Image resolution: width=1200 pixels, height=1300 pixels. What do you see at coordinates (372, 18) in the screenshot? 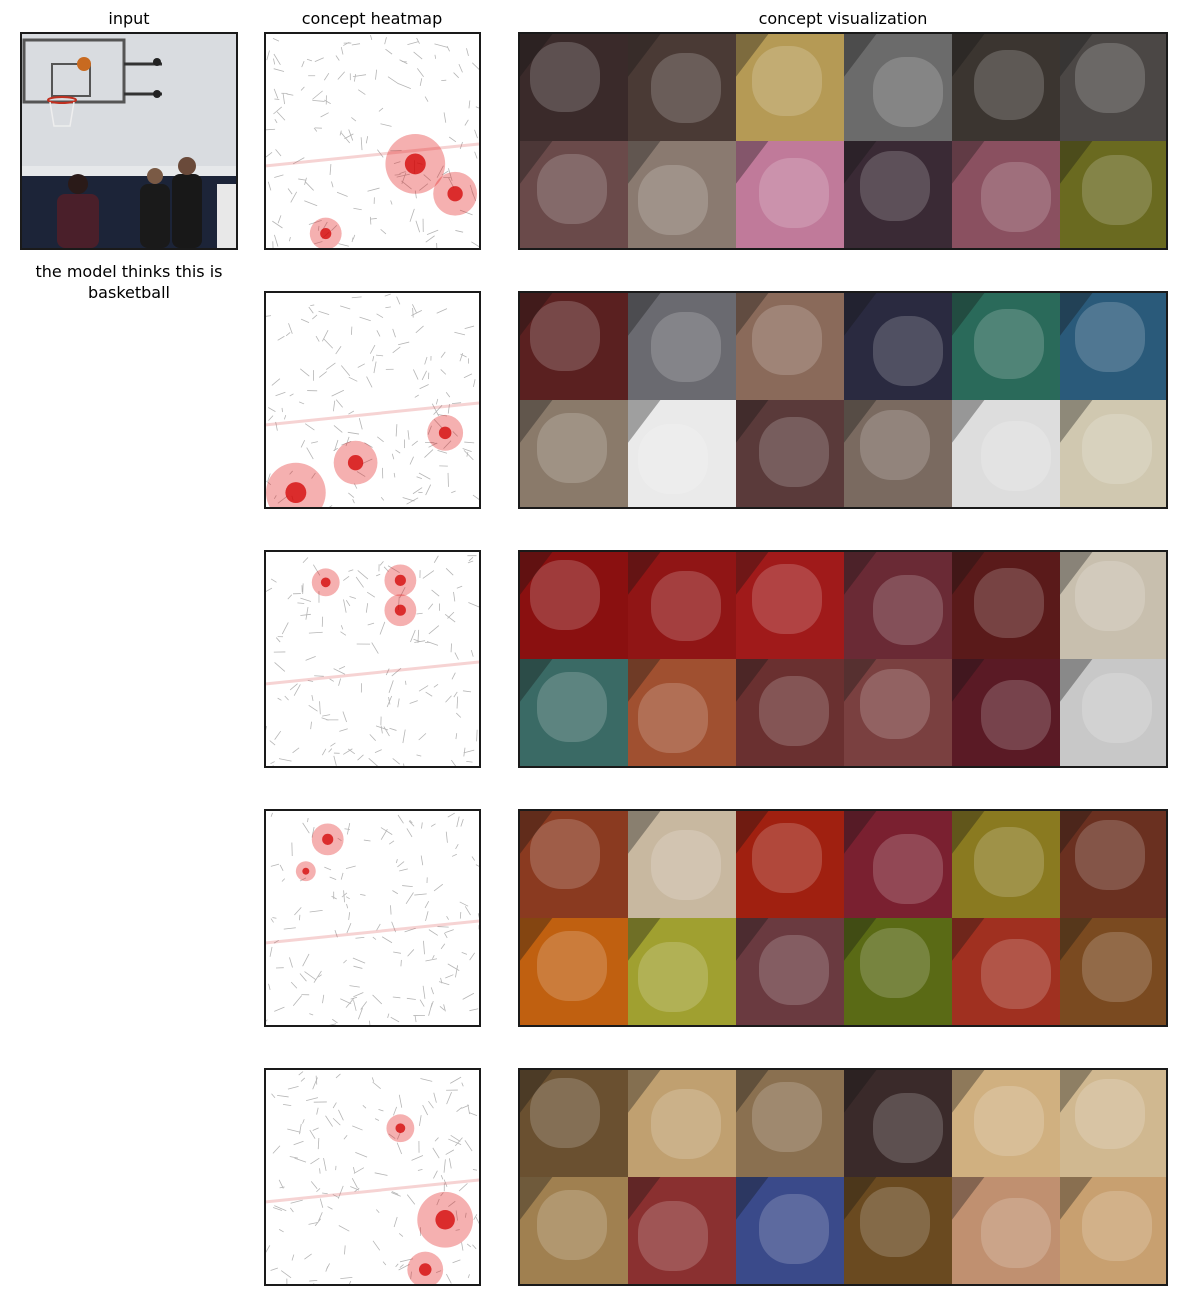
I see `heatmap-title: concept heatmap` at bounding box center [372, 18].